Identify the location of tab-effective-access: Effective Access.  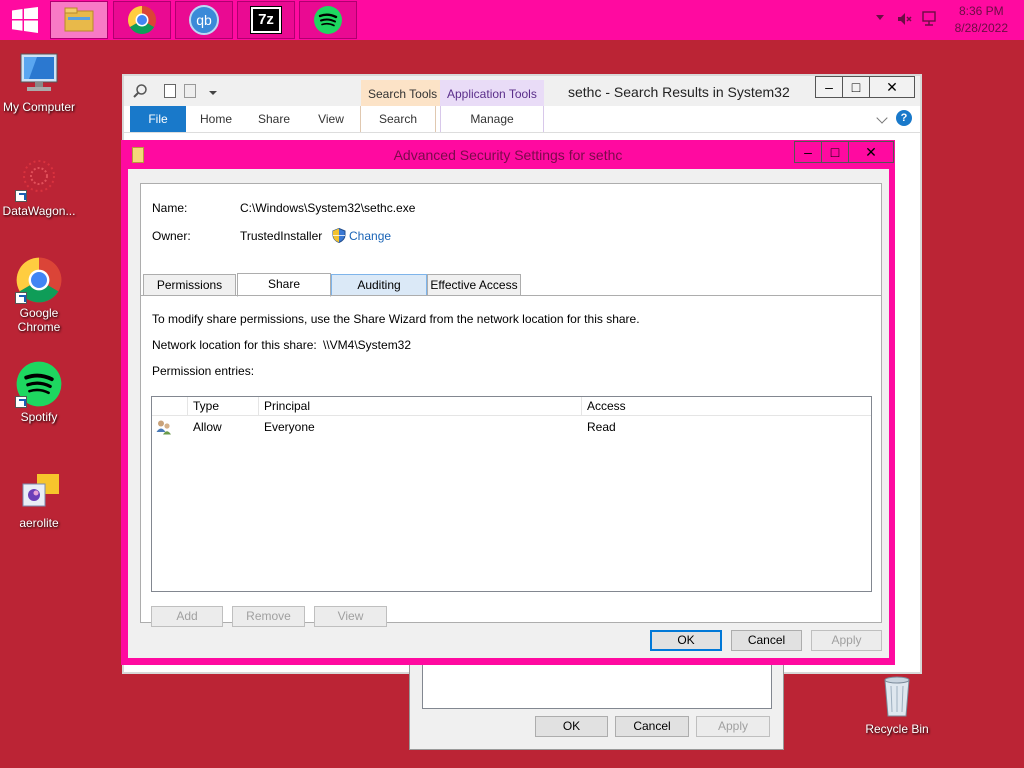
(474, 285).